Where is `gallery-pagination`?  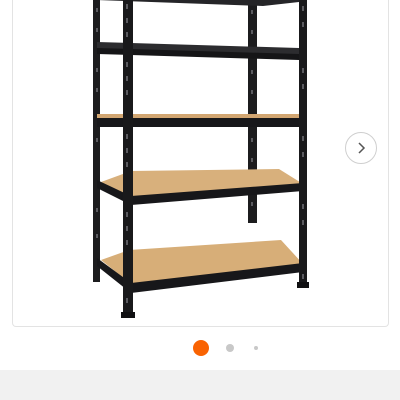
gallery-pagination is located at coordinates (200, 348).